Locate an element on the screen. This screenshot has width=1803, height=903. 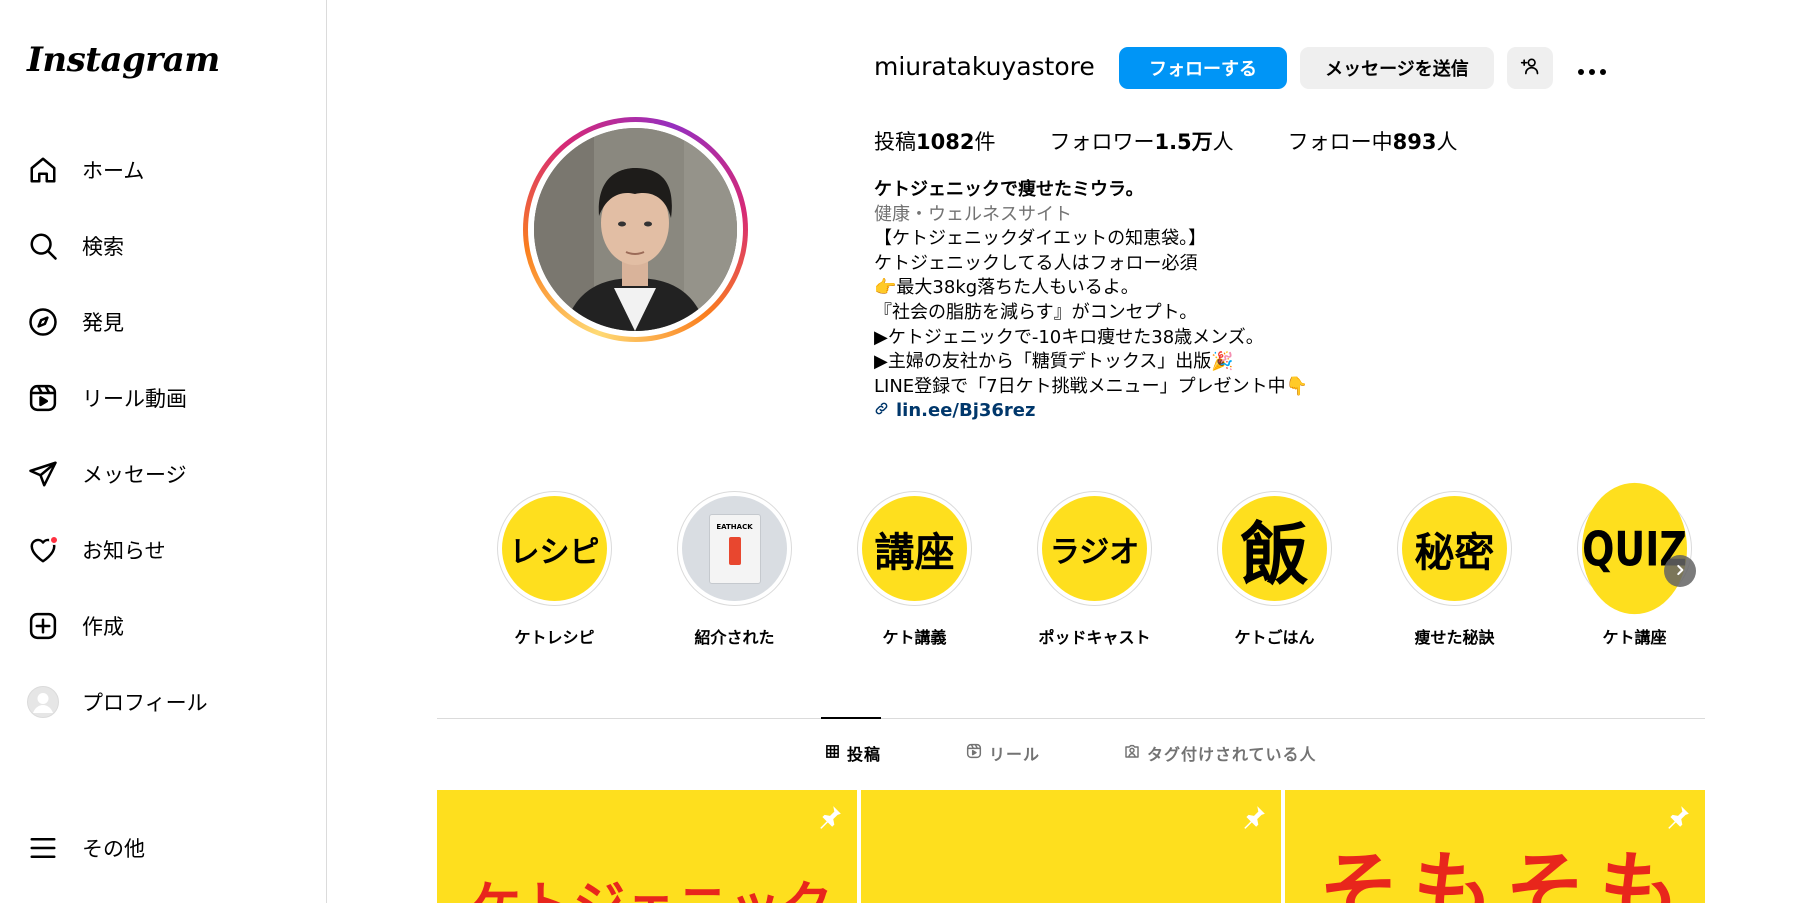
sidebar-item-reels: リール動画 is located at coordinates (161, 398).